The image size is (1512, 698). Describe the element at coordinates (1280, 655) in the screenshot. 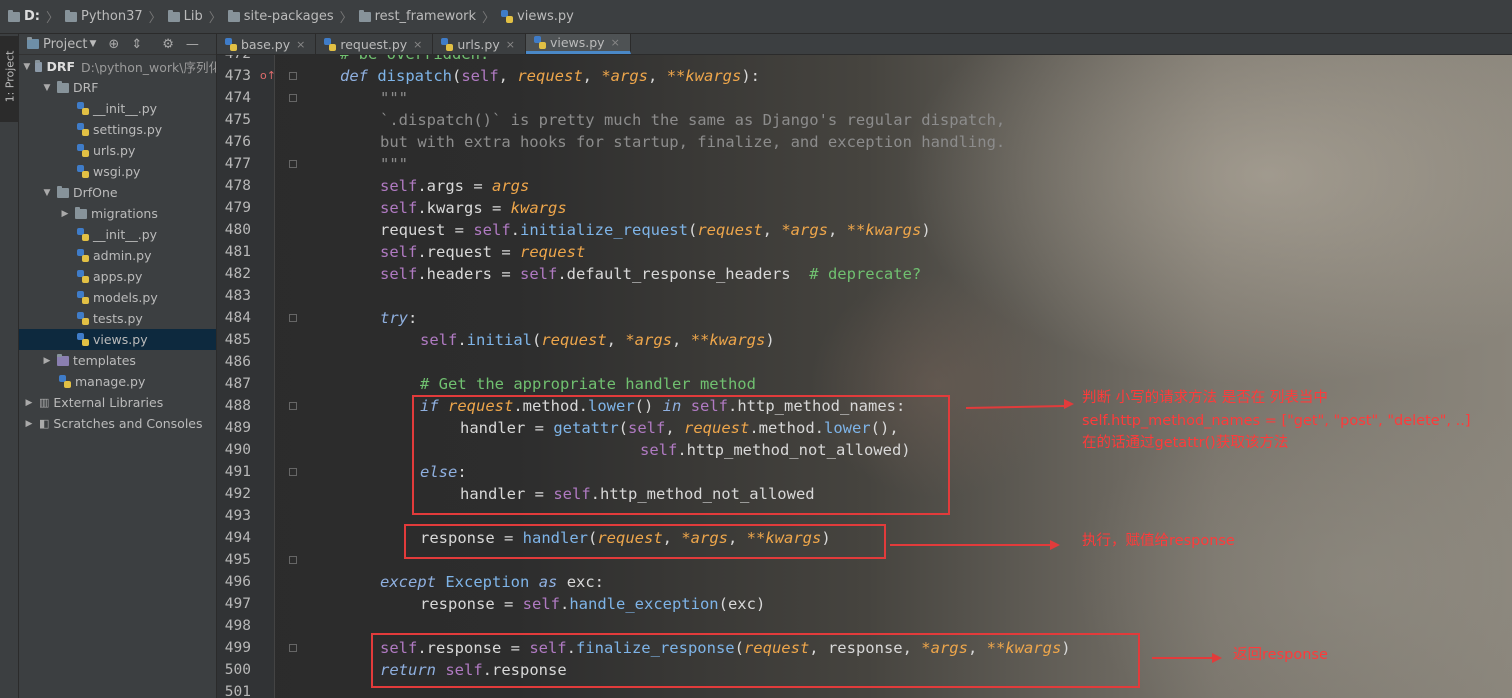

I see `annotation-text: 返回response` at that location.